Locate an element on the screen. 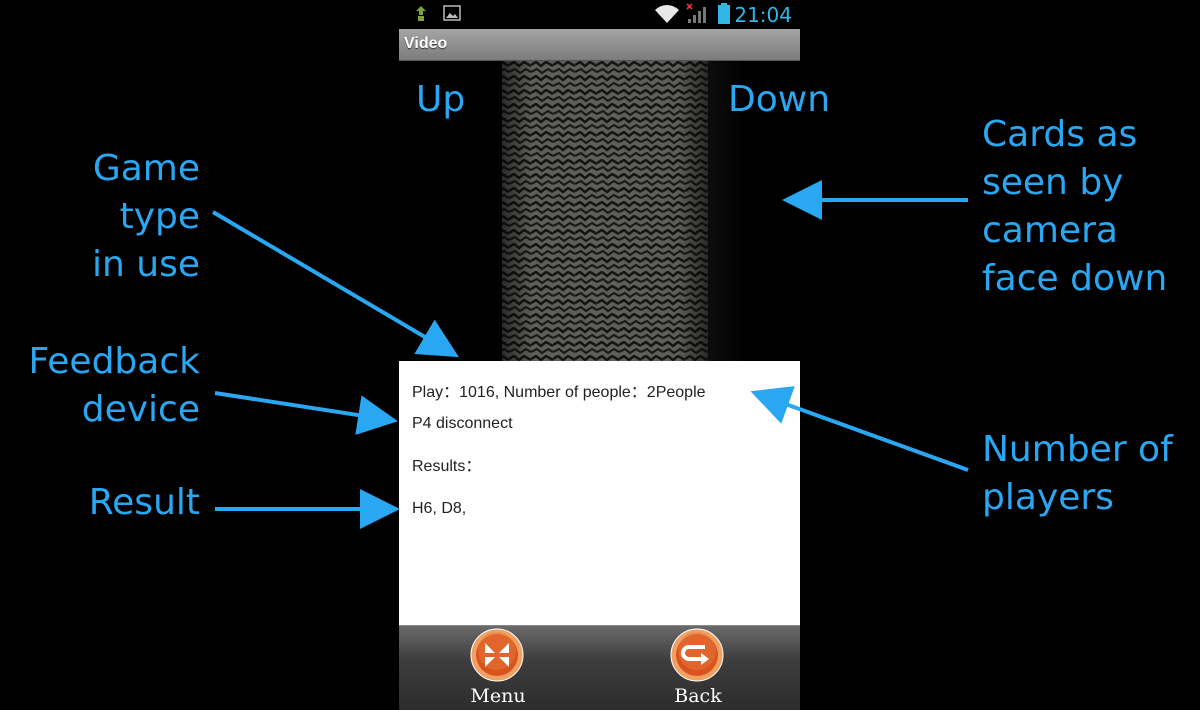  arrow-game-type is located at coordinates (335, 284).